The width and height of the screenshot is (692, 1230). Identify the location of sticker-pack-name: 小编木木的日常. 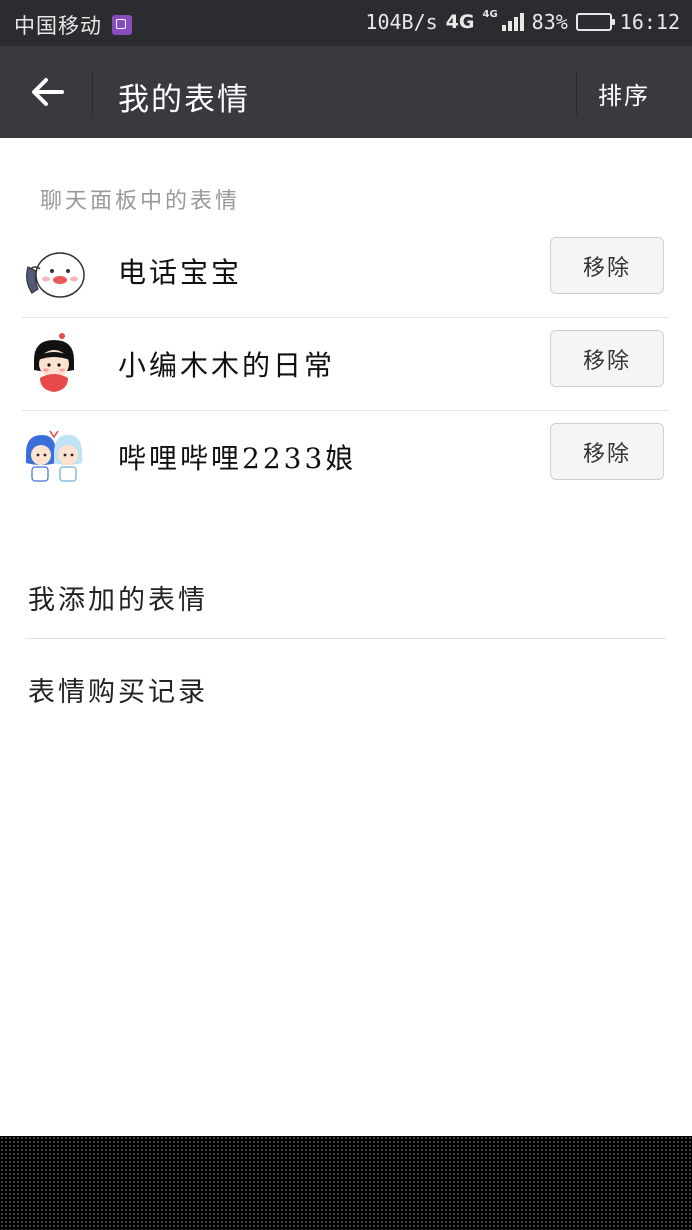
(227, 365).